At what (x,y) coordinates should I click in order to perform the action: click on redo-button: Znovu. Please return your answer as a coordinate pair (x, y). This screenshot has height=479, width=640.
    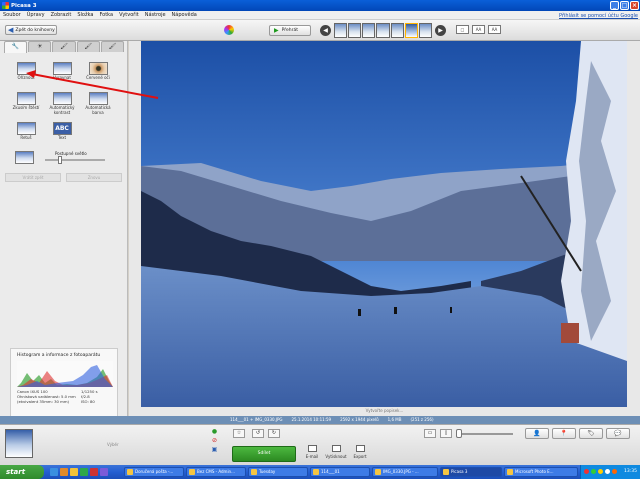
    Looking at the image, I should click on (94, 177).